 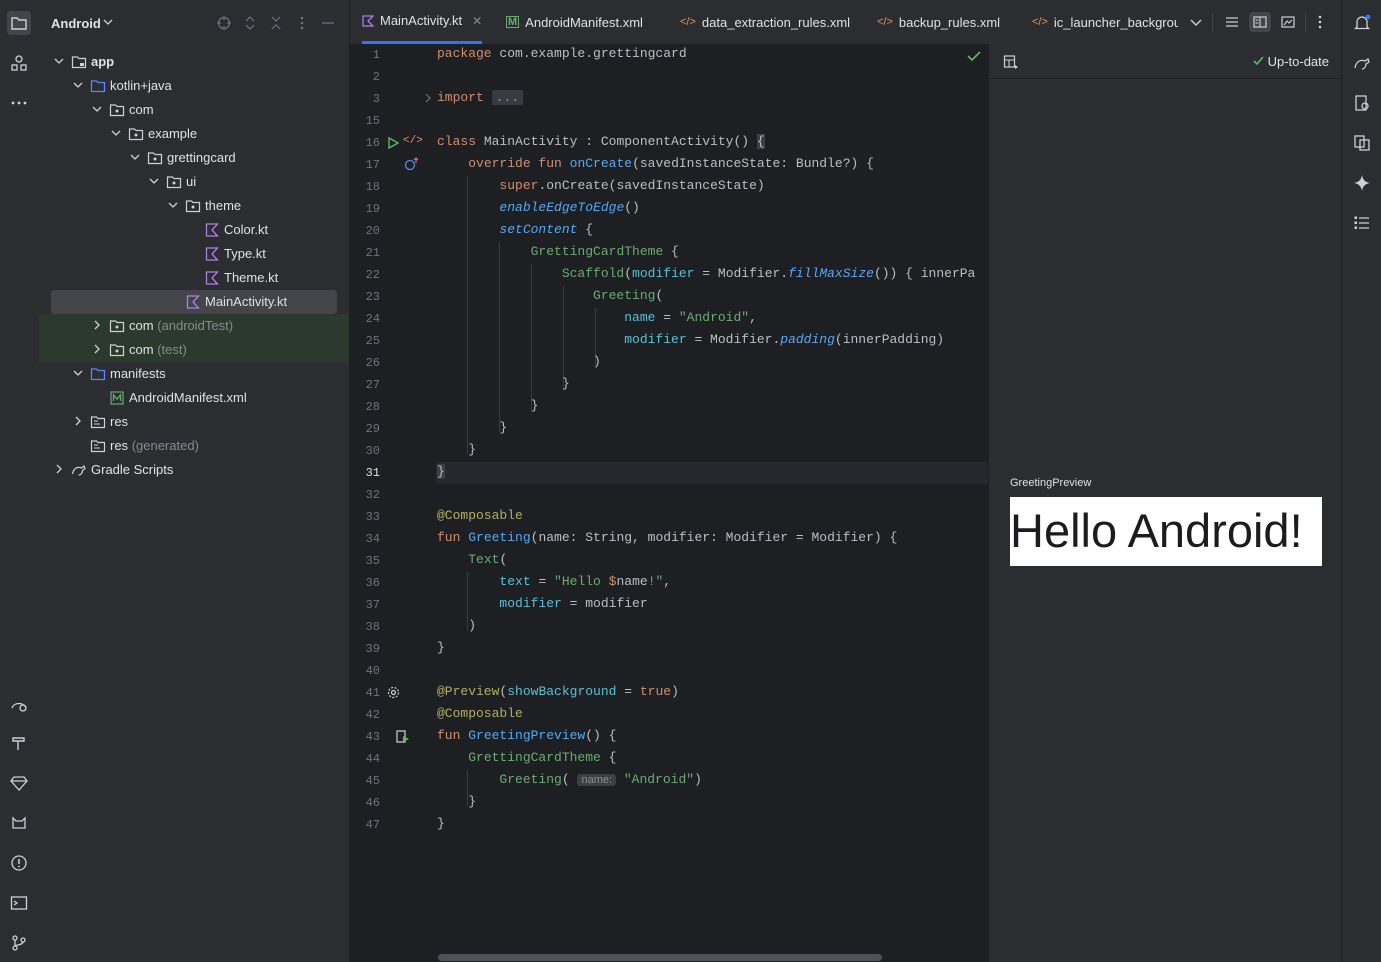 I want to click on line-number: 38, so click(x=372, y=627).